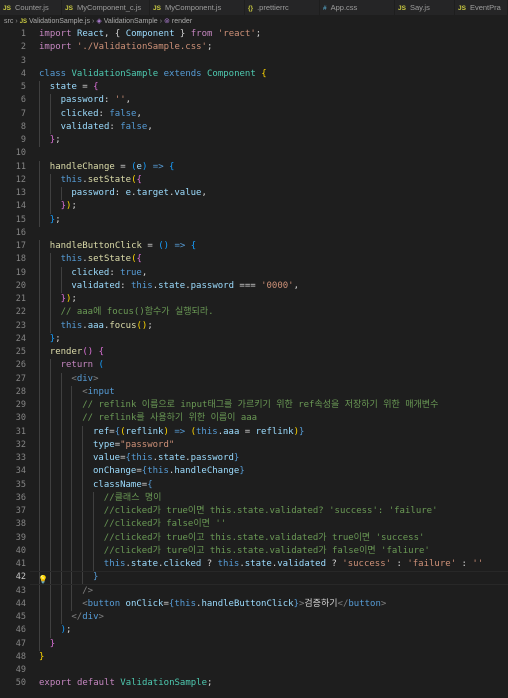 This screenshot has width=508, height=698. I want to click on chevron-right-icon: ›, so click(16, 21).